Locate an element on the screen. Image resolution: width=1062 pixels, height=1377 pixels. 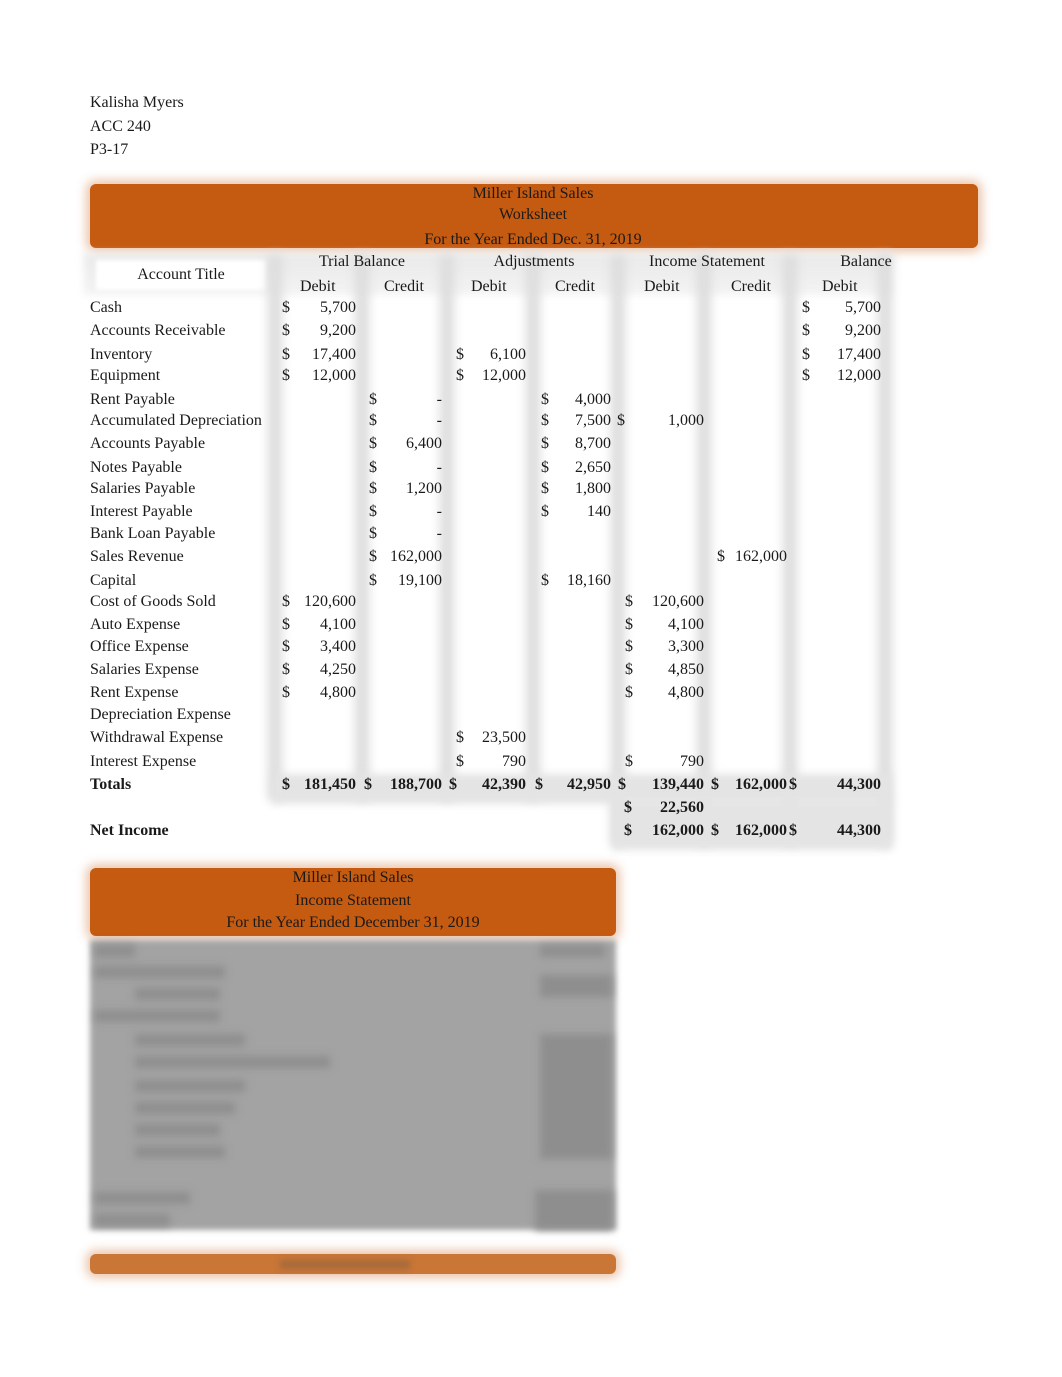
amount: 6,400 is located at coordinates (424, 443).